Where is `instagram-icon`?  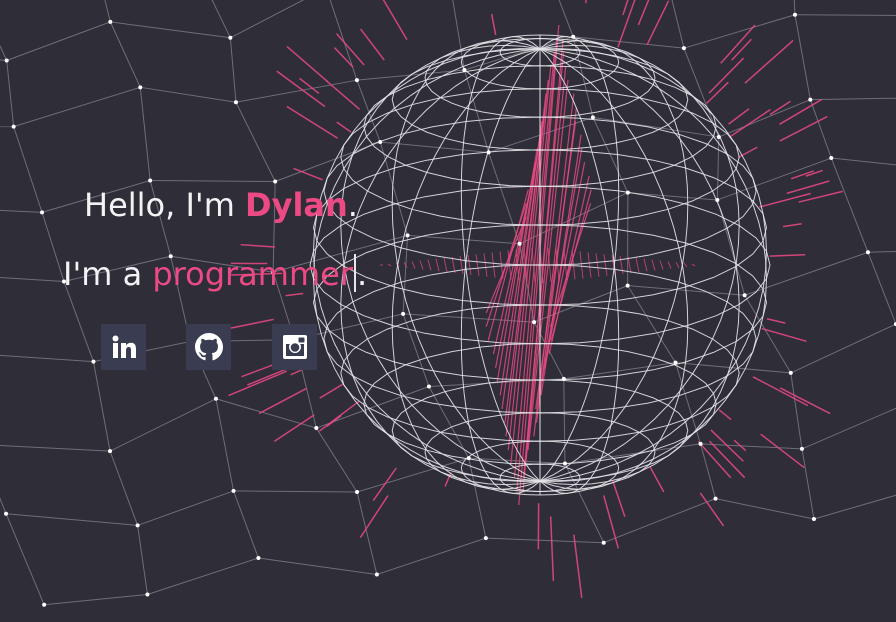
instagram-icon is located at coordinates (294, 347).